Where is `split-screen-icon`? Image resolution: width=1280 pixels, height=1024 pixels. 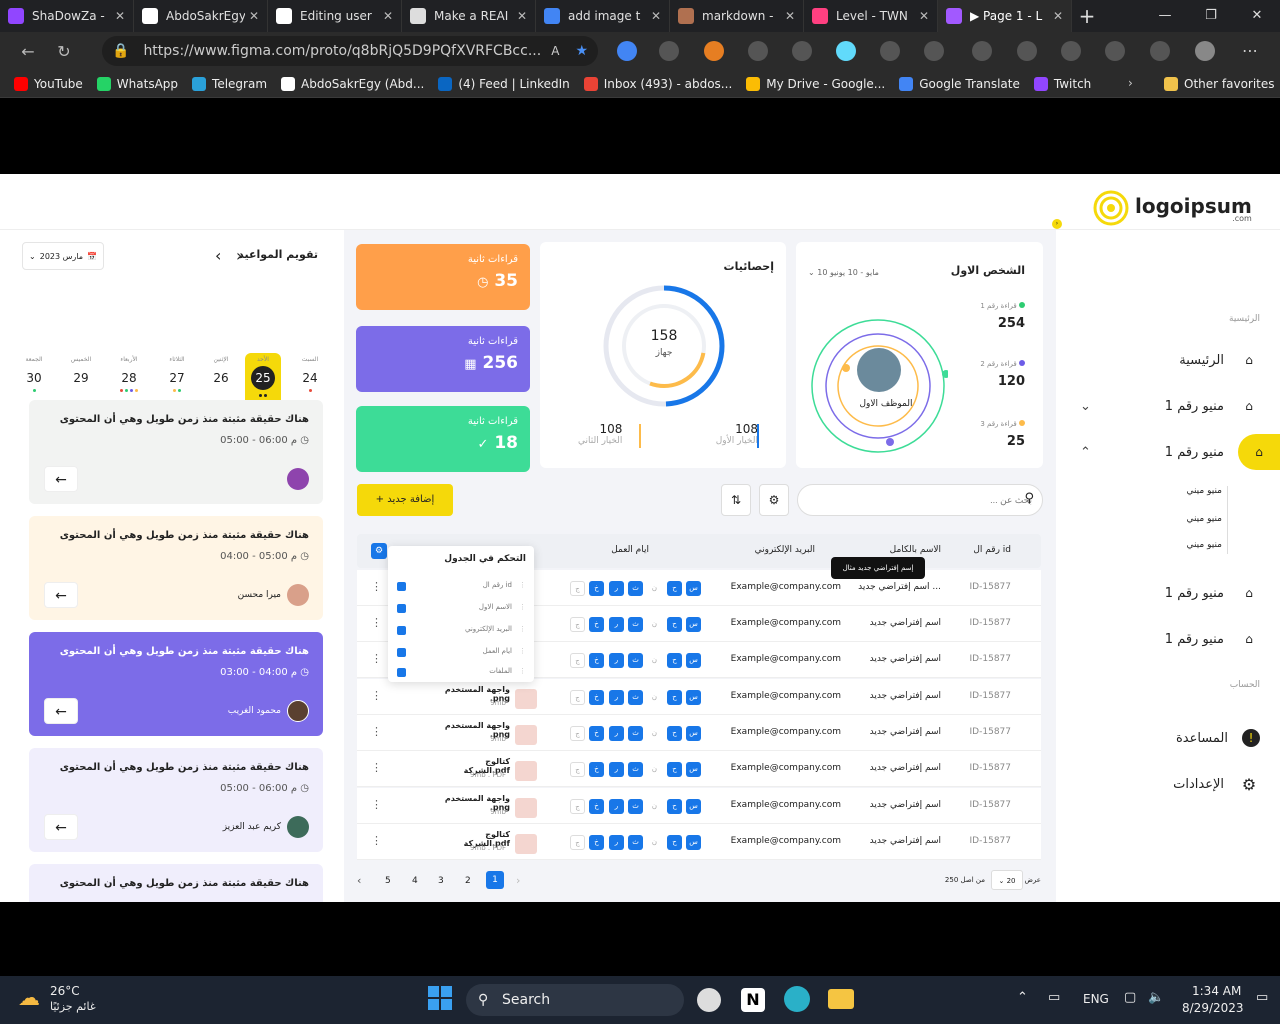
split-screen-icon is located at coordinates (982, 51).